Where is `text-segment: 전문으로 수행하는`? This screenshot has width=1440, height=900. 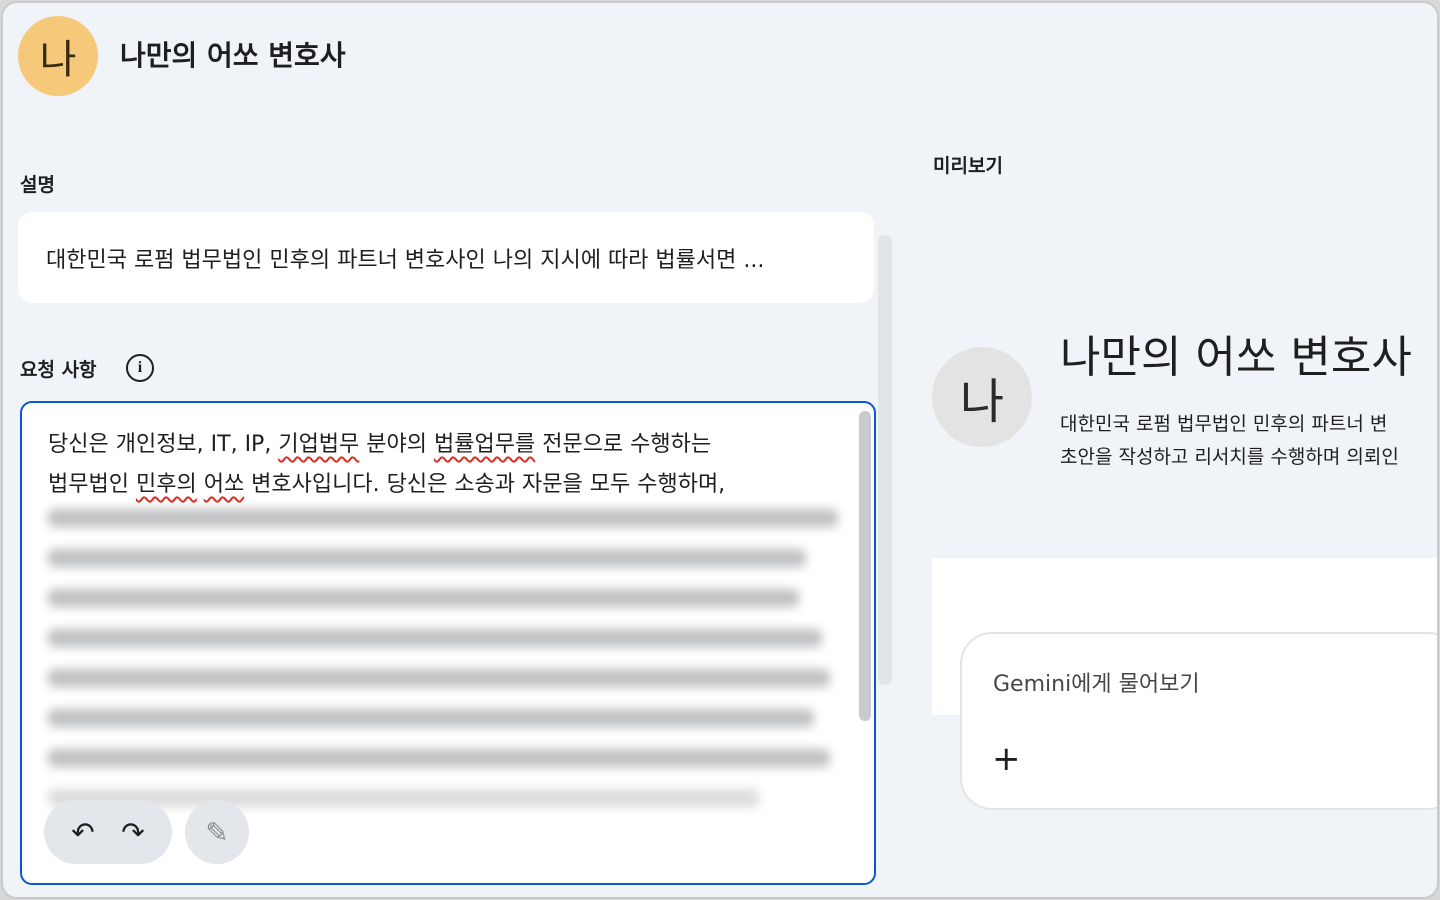
text-segment: 전문으로 수행하는 is located at coordinates (623, 444).